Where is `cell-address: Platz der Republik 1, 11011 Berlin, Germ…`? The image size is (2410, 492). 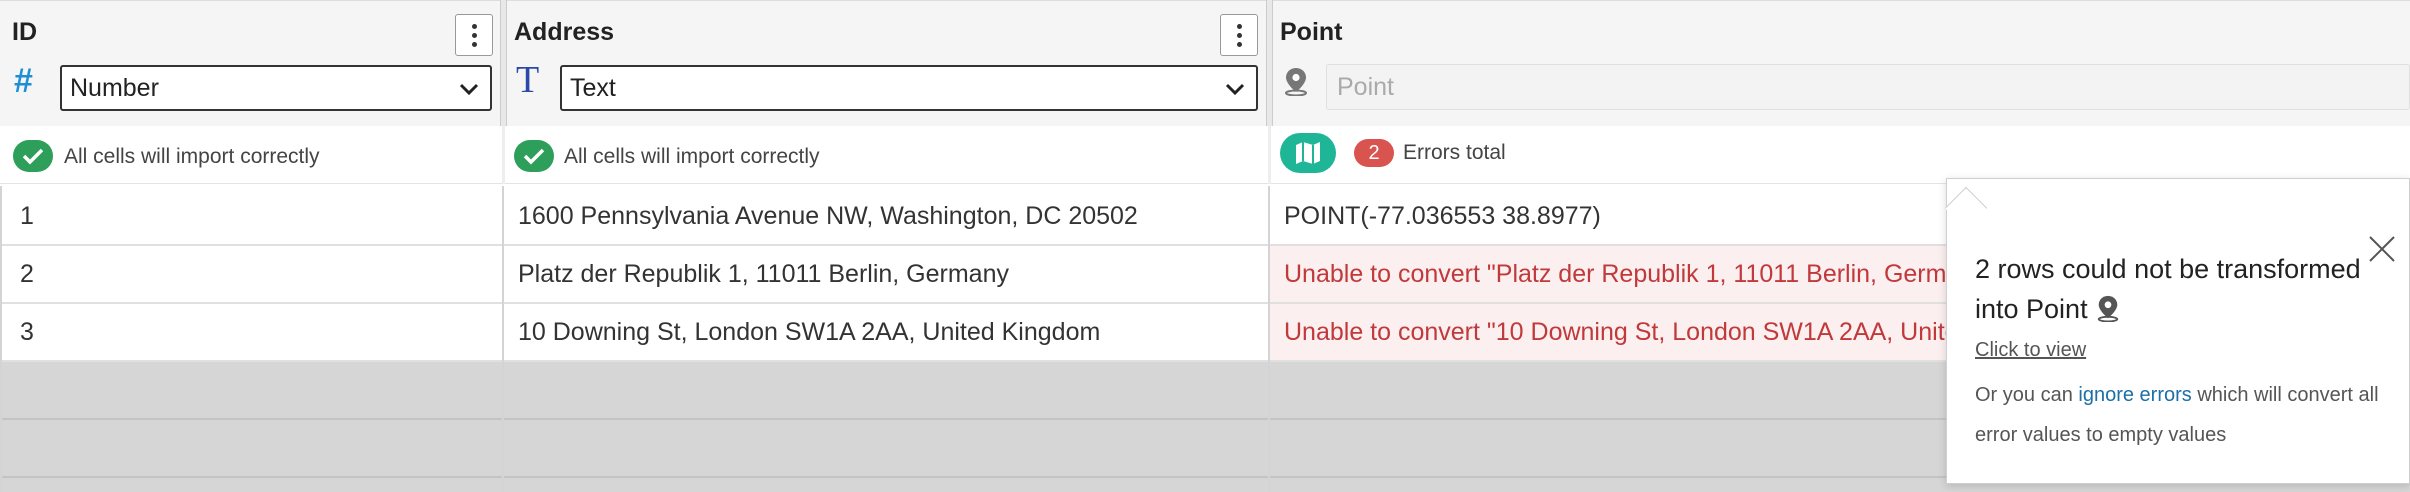 cell-address: Platz der Republik 1, 11011 Berlin, Germ… is located at coordinates (763, 274).